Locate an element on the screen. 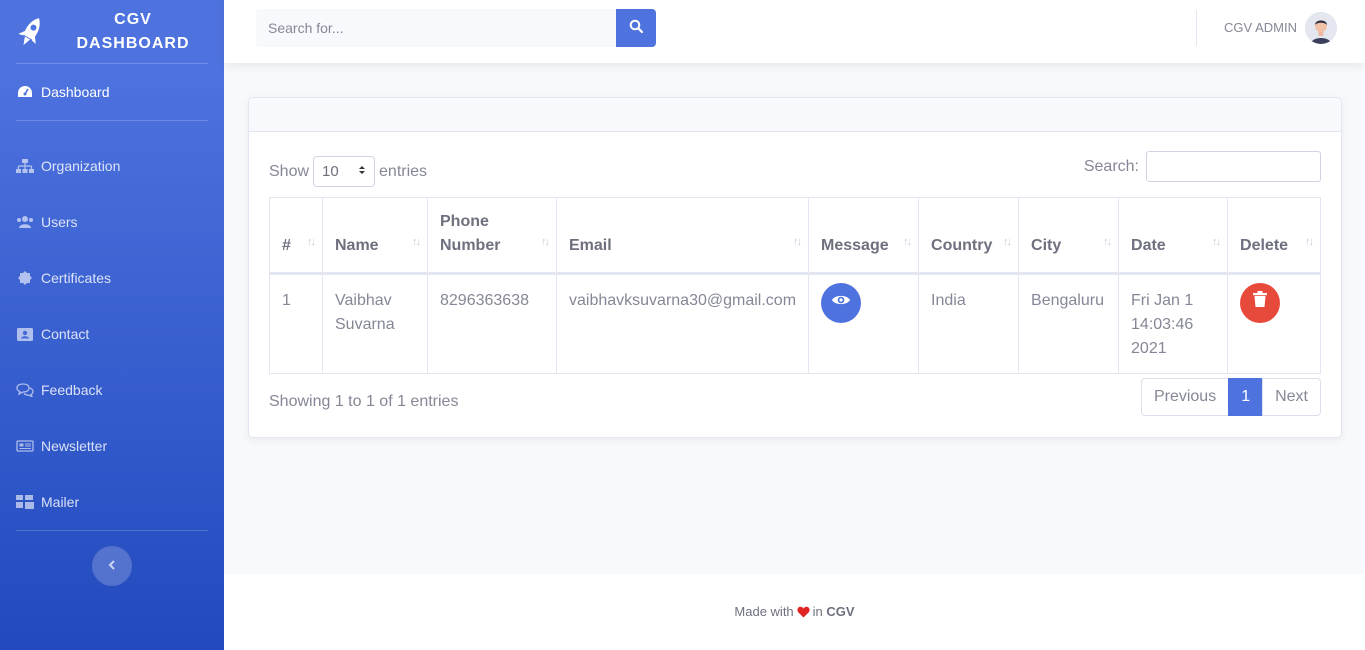 This screenshot has width=1365, height=650. comments-icon is located at coordinates (25, 390).